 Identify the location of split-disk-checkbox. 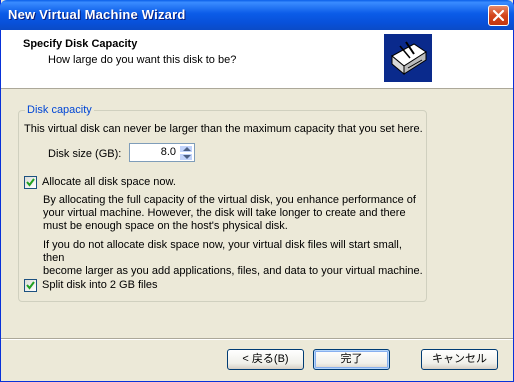
(30, 285).